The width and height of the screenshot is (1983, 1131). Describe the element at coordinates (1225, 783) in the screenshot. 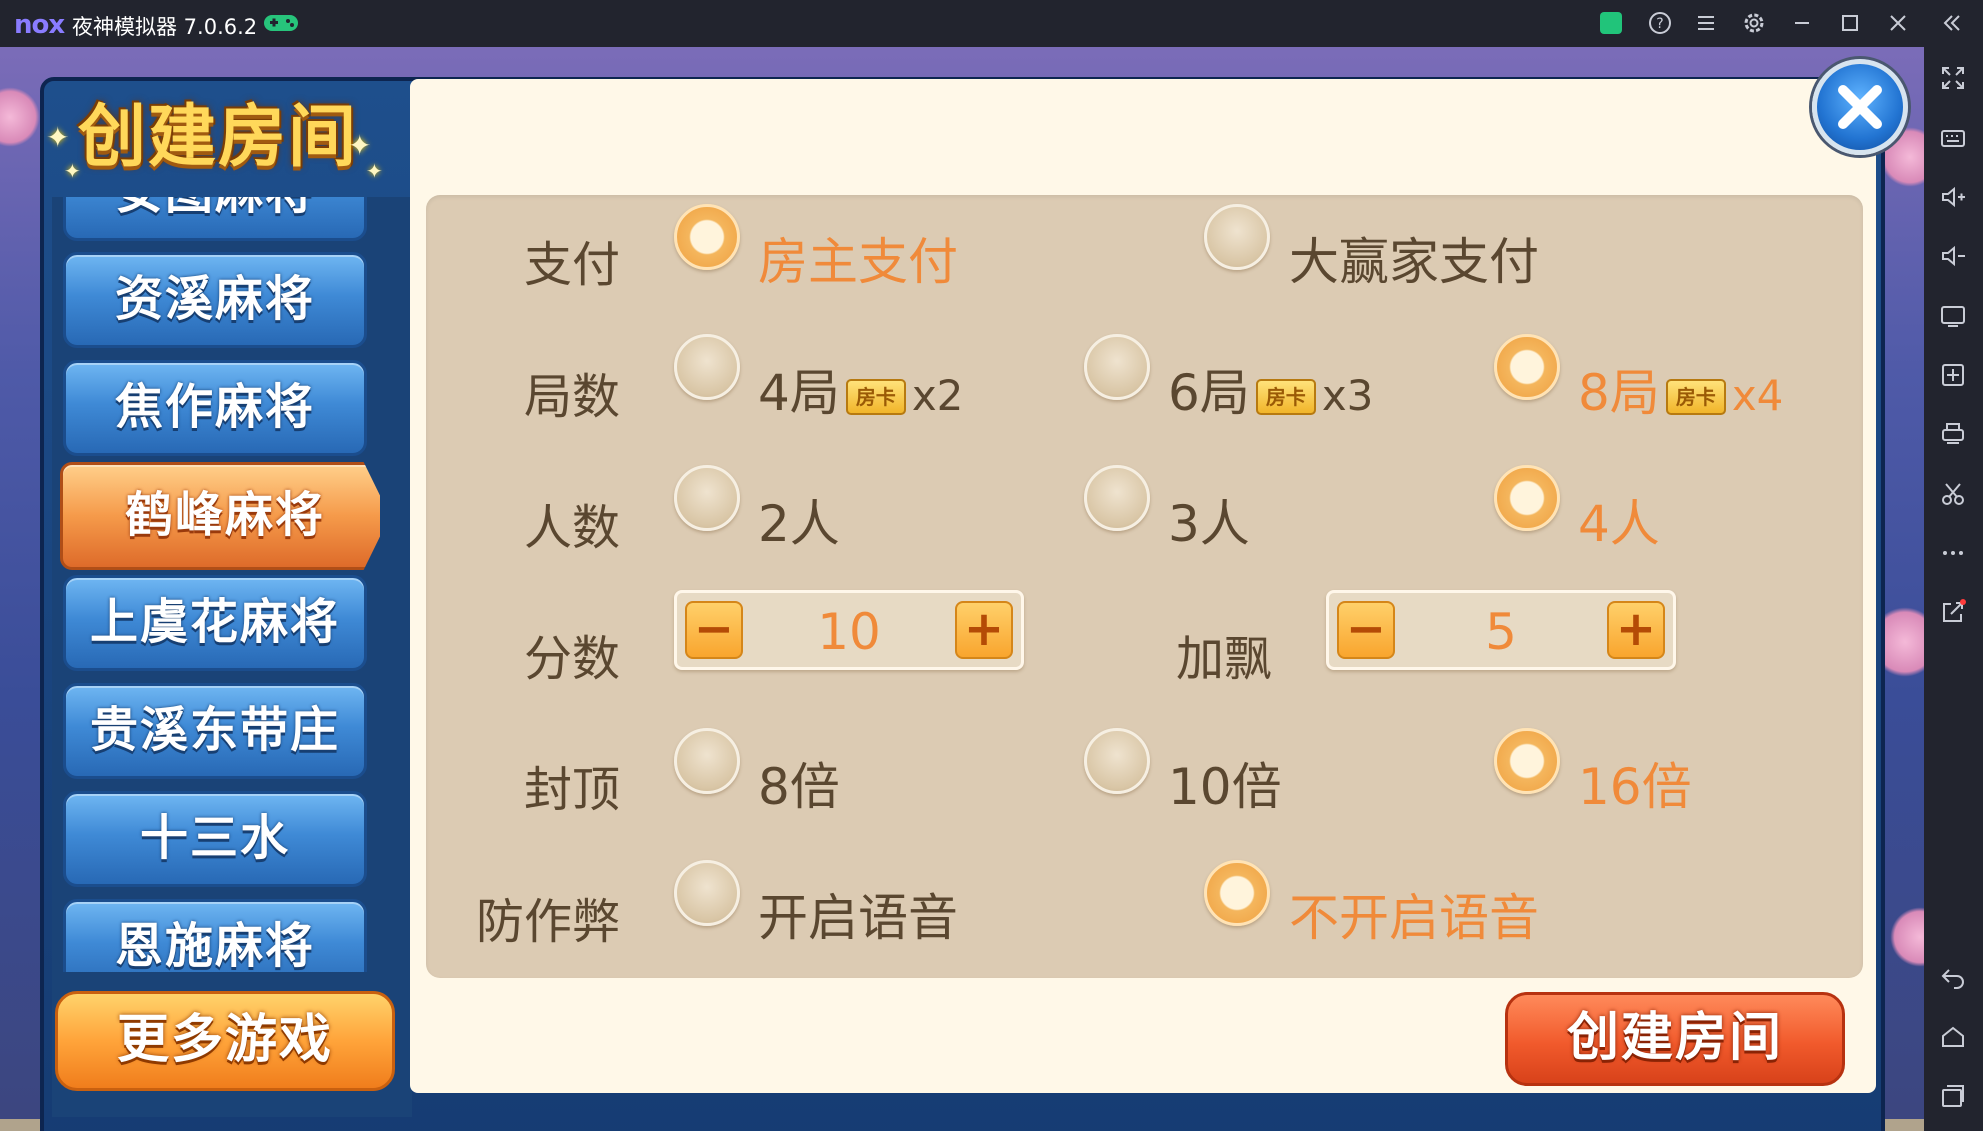

I see `cap-10x-label: 10倍` at that location.